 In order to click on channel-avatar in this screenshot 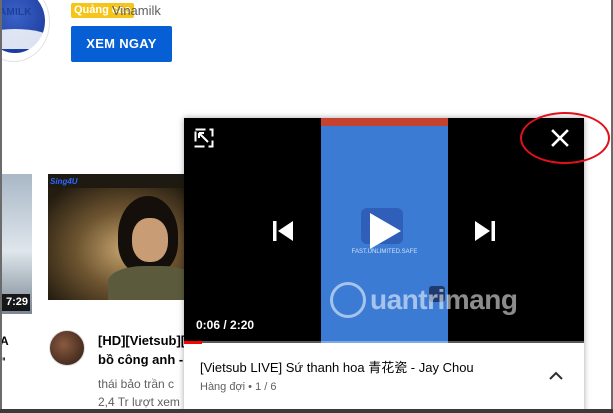, I will do `click(67, 348)`.